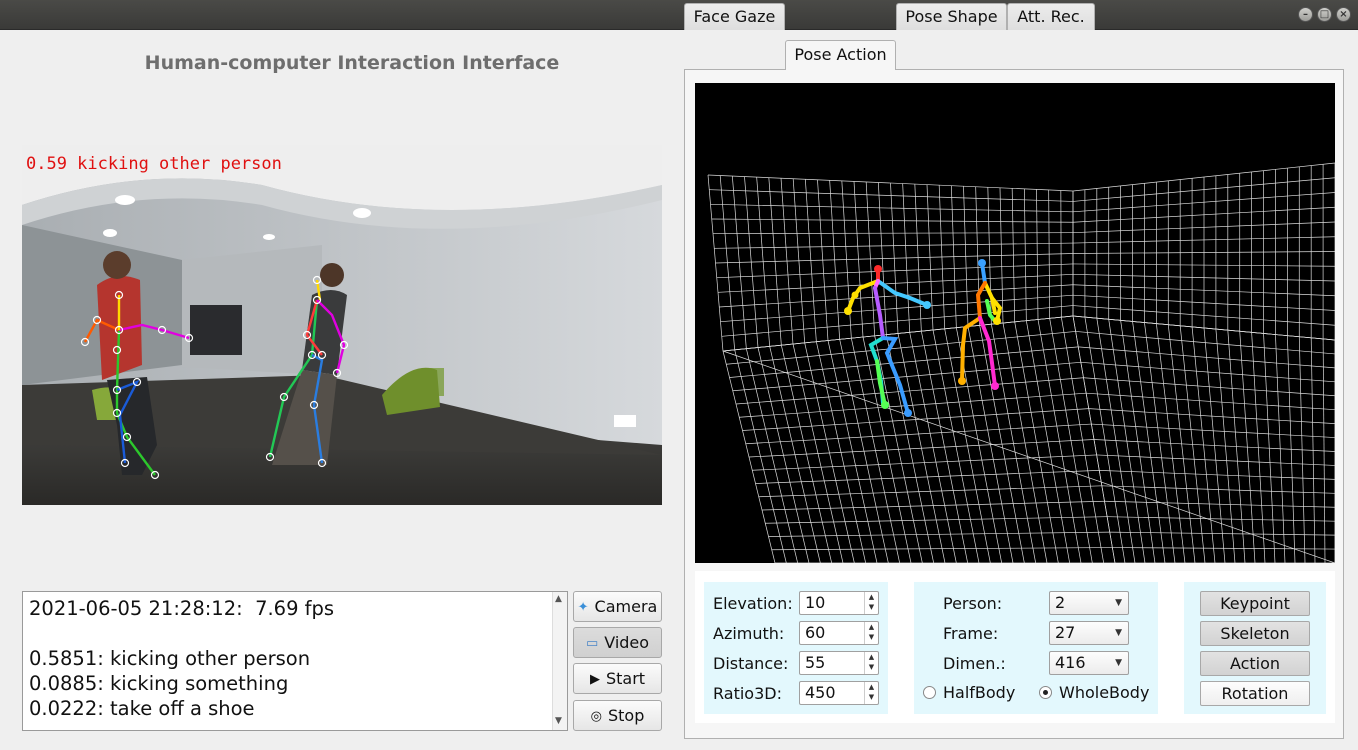 Image resolution: width=1358 pixels, height=750 pixels. Describe the element at coordinates (929, 692) in the screenshot. I see `halfbody-radio` at that location.